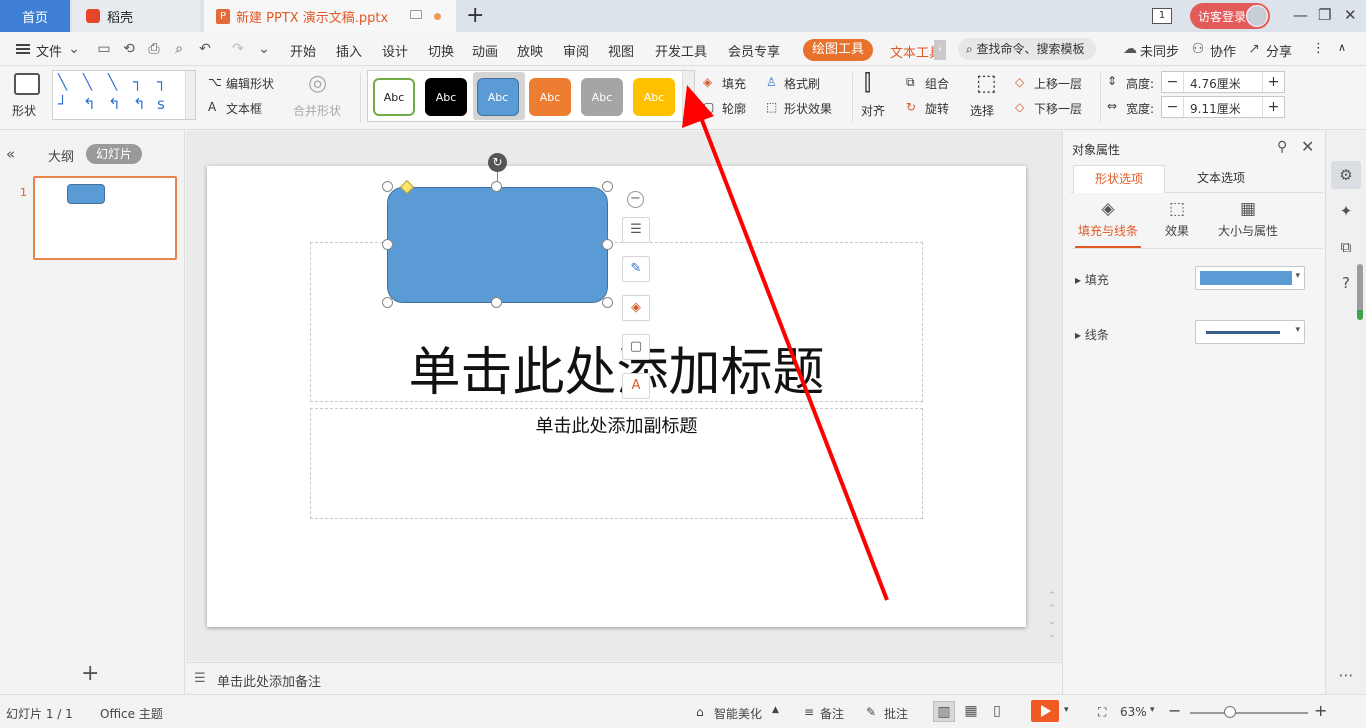 This screenshot has width=1366, height=728. What do you see at coordinates (1360, 292) in the screenshot?
I see `side-scrollbar` at bounding box center [1360, 292].